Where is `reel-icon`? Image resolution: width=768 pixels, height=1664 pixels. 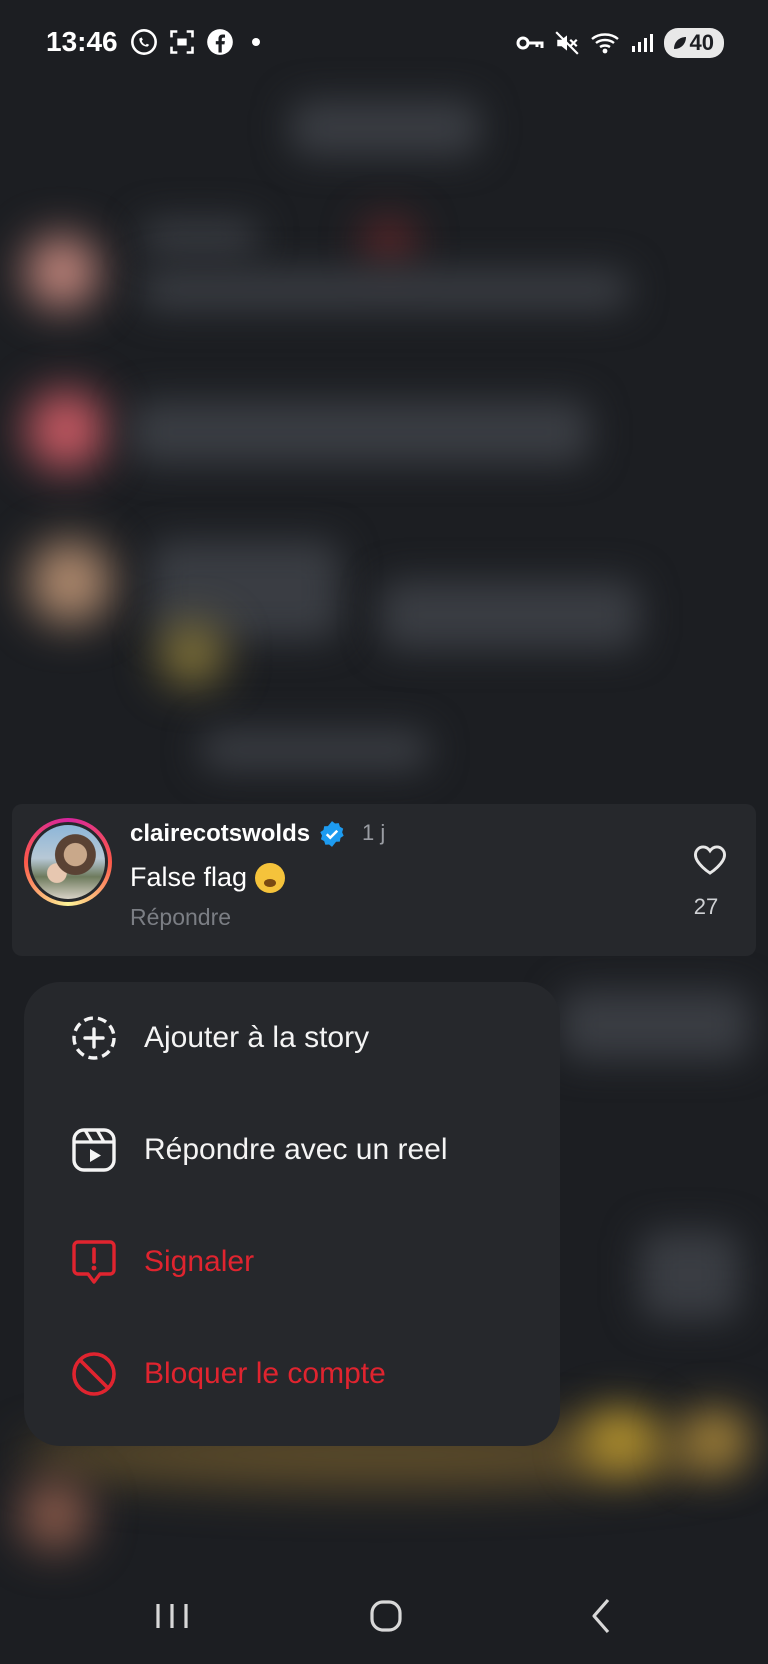 reel-icon is located at coordinates (94, 1150).